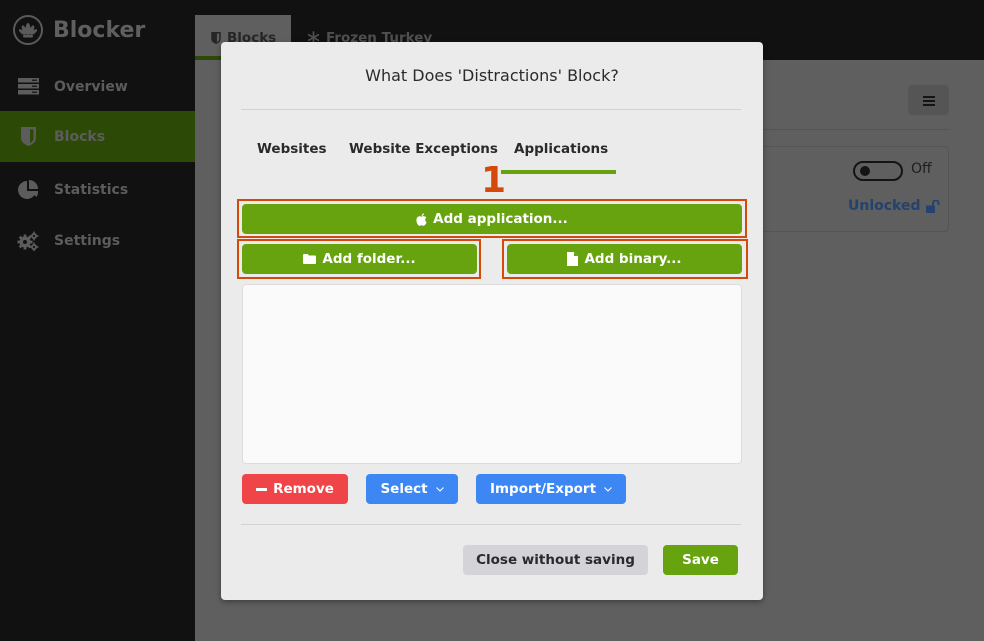 The height and width of the screenshot is (641, 984). I want to click on toggle-knob, so click(865, 171).